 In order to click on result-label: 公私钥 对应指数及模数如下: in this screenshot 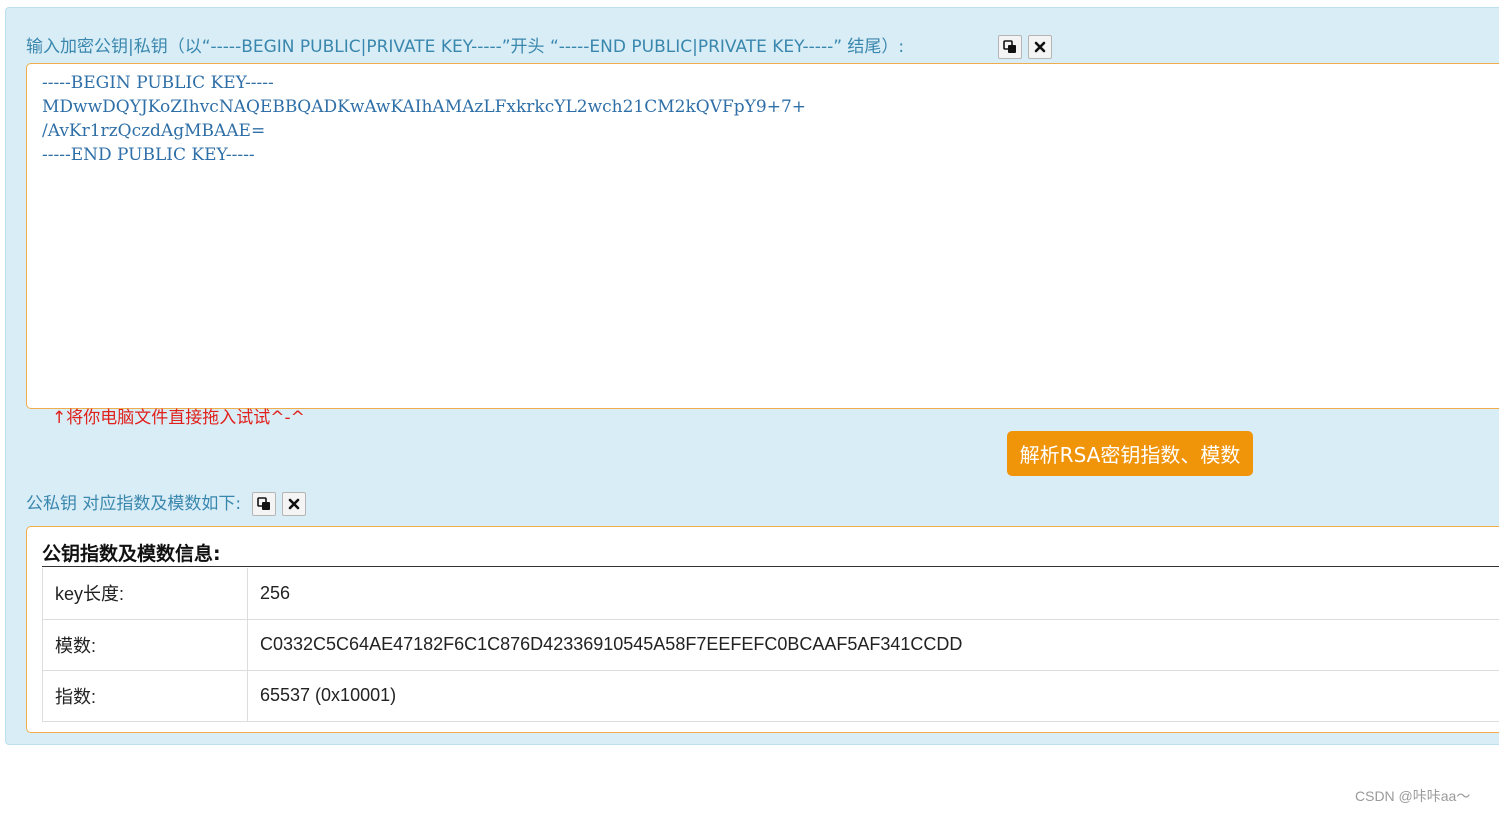, I will do `click(134, 504)`.